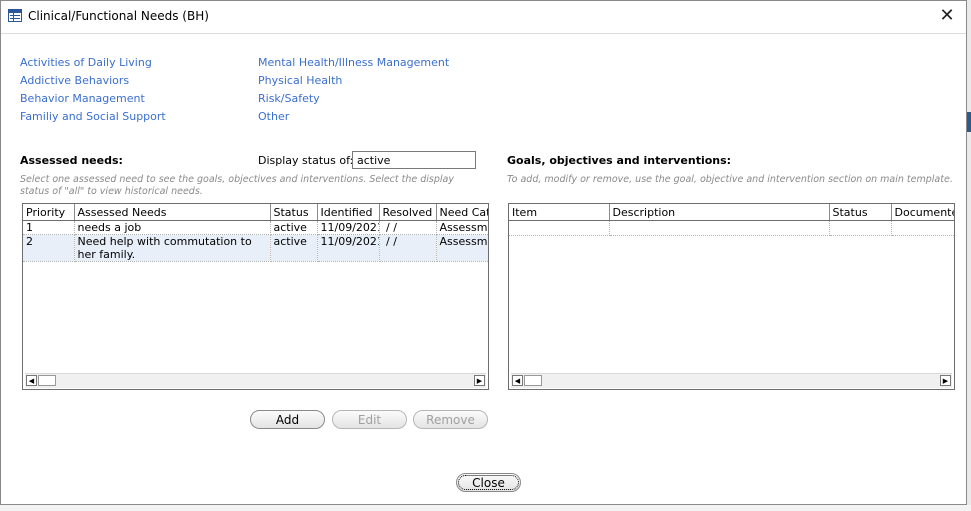  What do you see at coordinates (860, 228) in the screenshot?
I see `cell-status` at bounding box center [860, 228].